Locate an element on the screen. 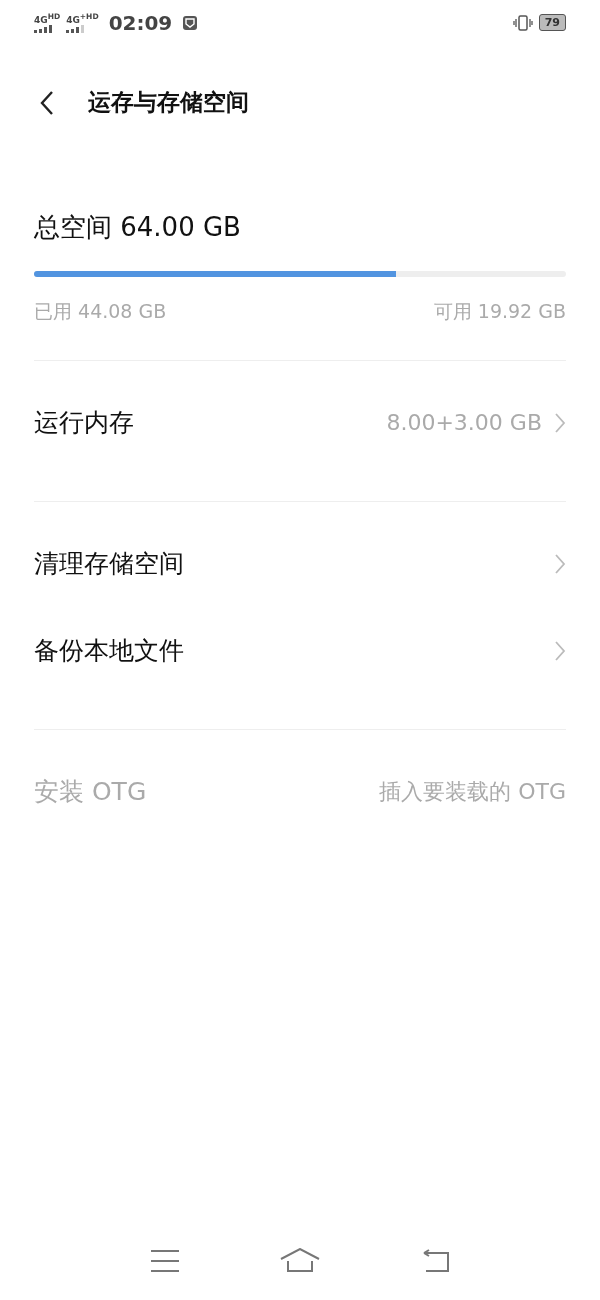  vibrate-icon is located at coordinates (522, 22).